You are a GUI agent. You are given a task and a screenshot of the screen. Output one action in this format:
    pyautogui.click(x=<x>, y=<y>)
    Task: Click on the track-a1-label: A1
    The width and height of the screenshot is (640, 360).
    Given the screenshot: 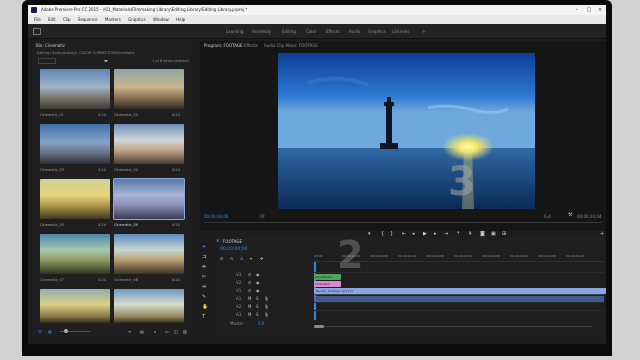 What is the action you would take?
    pyautogui.click(x=238, y=298)
    